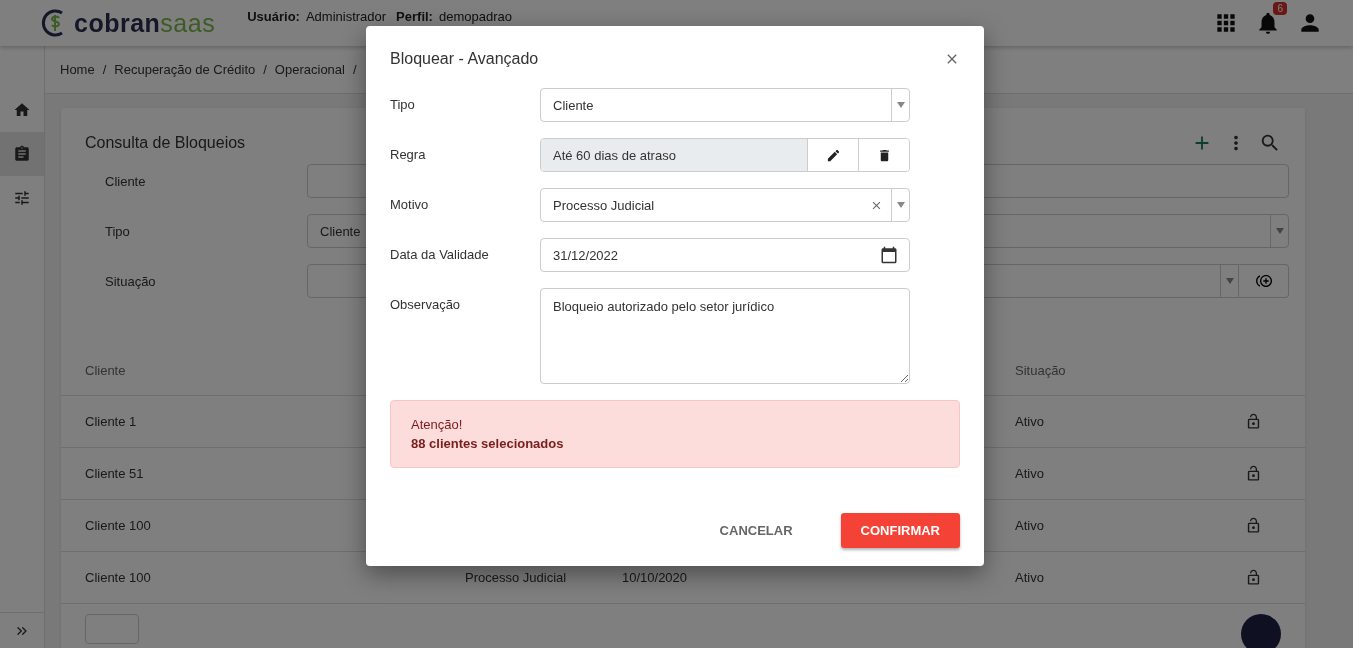 This screenshot has width=1353, height=648. I want to click on field-label: Data da Validade, so click(440, 254).